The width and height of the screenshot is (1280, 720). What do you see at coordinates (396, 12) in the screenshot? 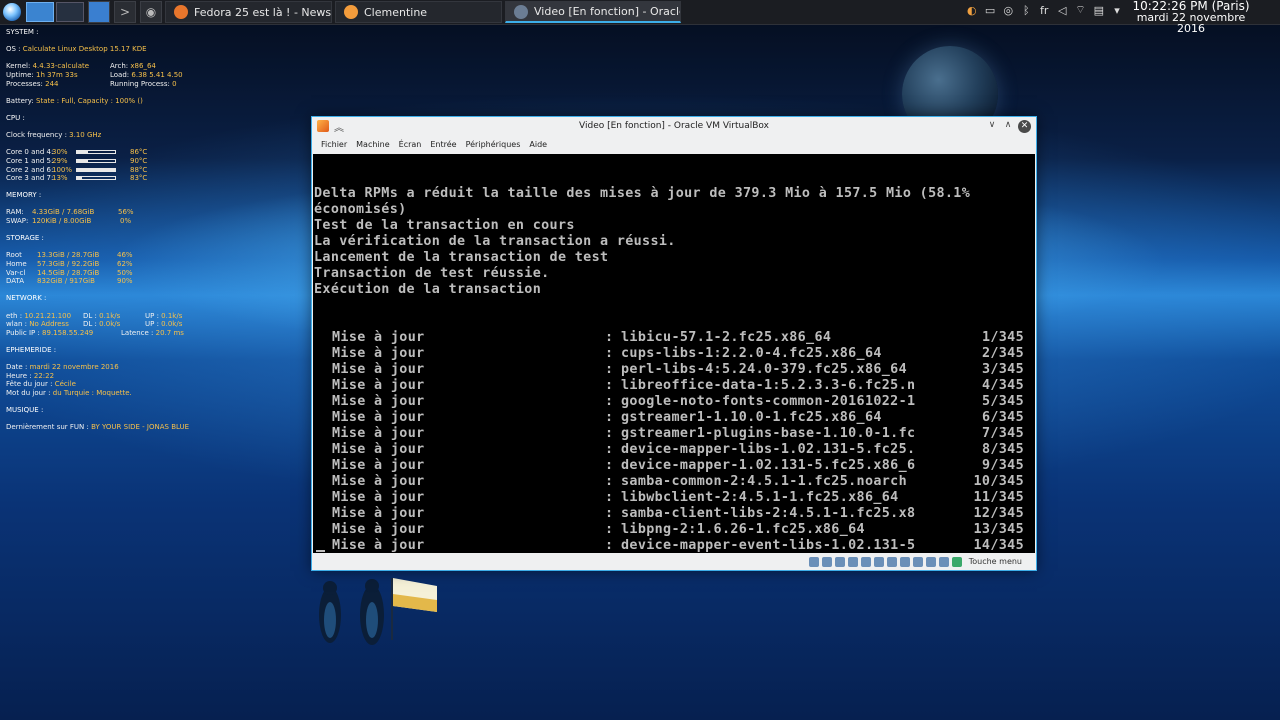
I see `task-label: Clementine` at bounding box center [396, 12].